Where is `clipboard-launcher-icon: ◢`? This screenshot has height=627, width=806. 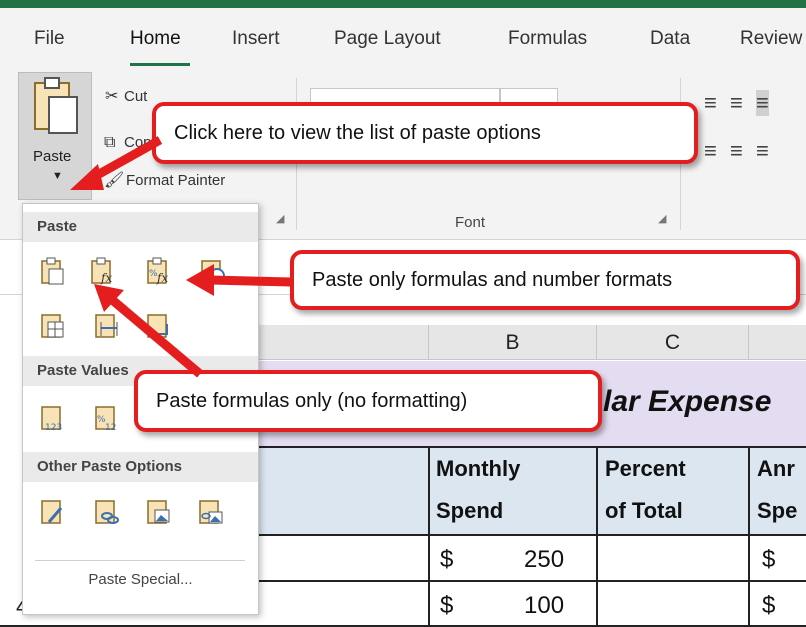
clipboard-launcher-icon: ◢ is located at coordinates (280, 218).